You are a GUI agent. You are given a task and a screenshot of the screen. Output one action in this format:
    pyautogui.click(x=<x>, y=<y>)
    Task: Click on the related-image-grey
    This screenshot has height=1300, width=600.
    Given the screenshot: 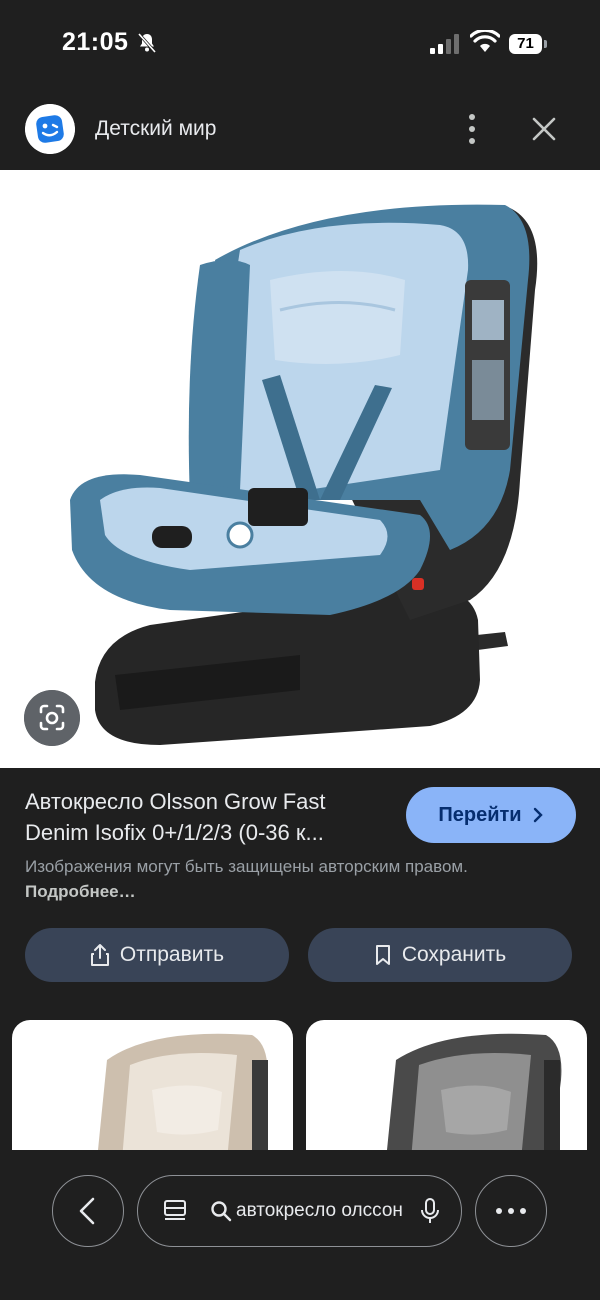 What is the action you would take?
    pyautogui.click(x=446, y=1090)
    